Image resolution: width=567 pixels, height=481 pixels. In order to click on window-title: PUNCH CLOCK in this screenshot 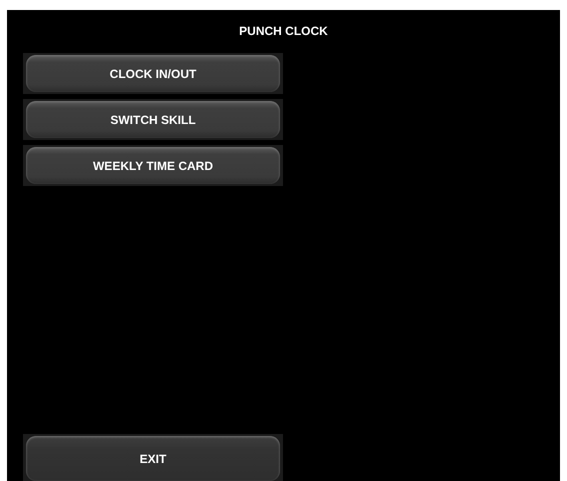, I will do `click(283, 31)`.